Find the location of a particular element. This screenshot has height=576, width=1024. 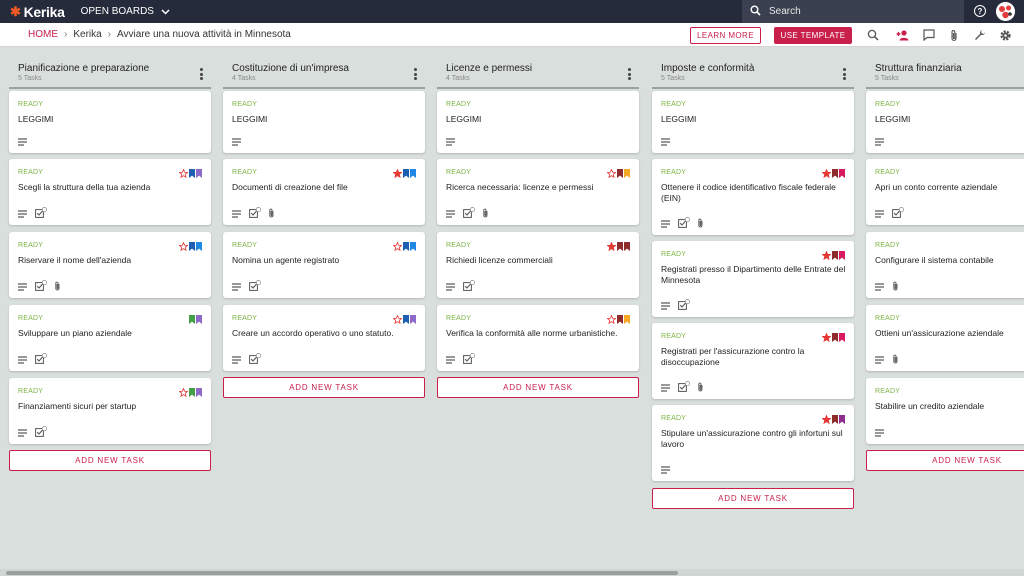

task-card: READY Documenti di creazione del file is located at coordinates (324, 192).